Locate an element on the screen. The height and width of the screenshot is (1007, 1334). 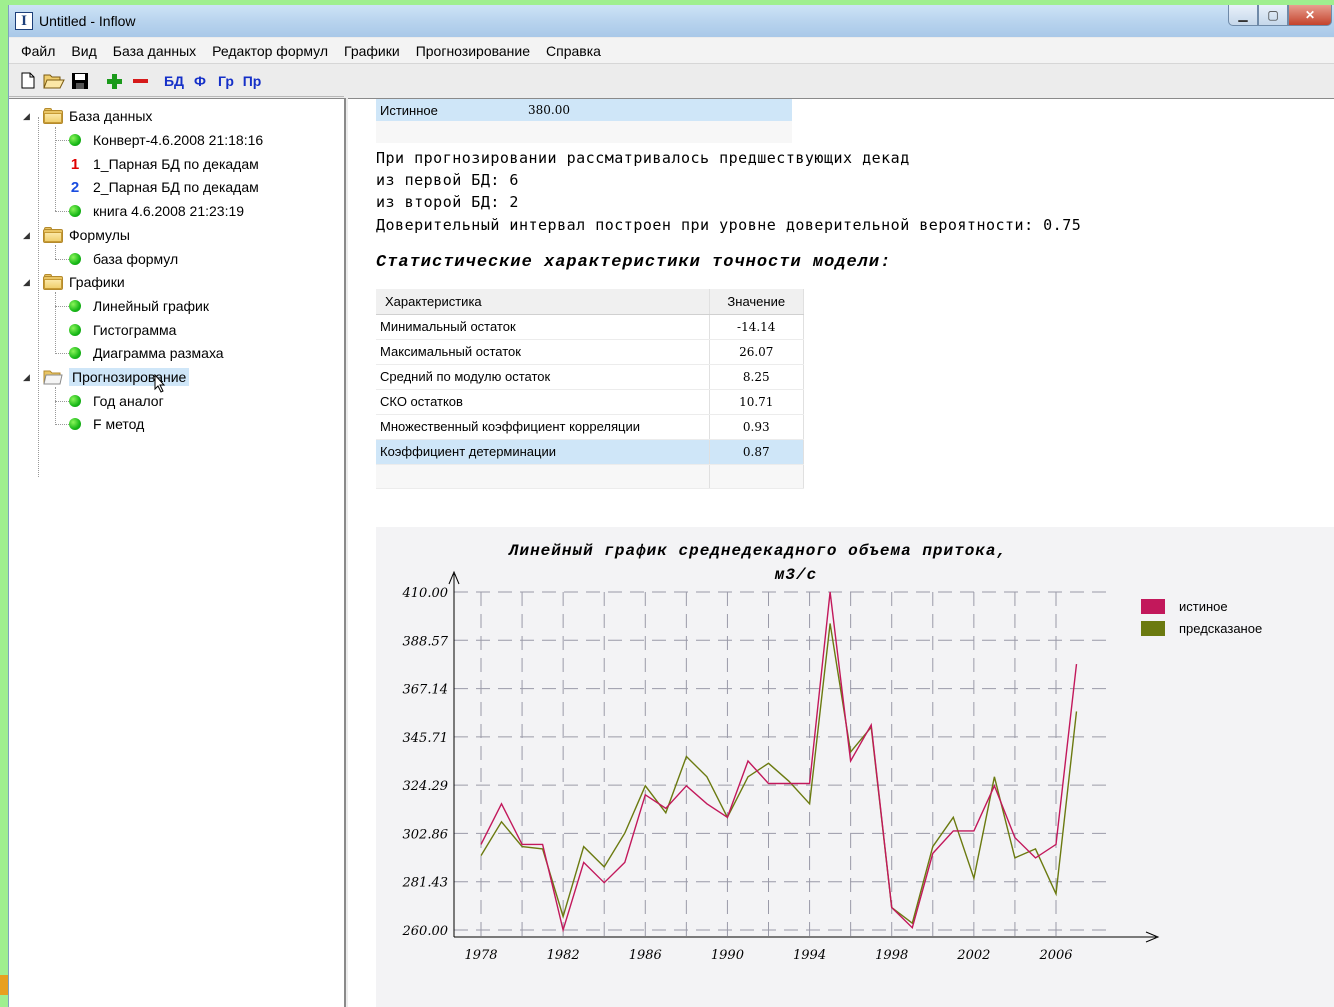
open-folder-icon is located at coordinates (53, 377).